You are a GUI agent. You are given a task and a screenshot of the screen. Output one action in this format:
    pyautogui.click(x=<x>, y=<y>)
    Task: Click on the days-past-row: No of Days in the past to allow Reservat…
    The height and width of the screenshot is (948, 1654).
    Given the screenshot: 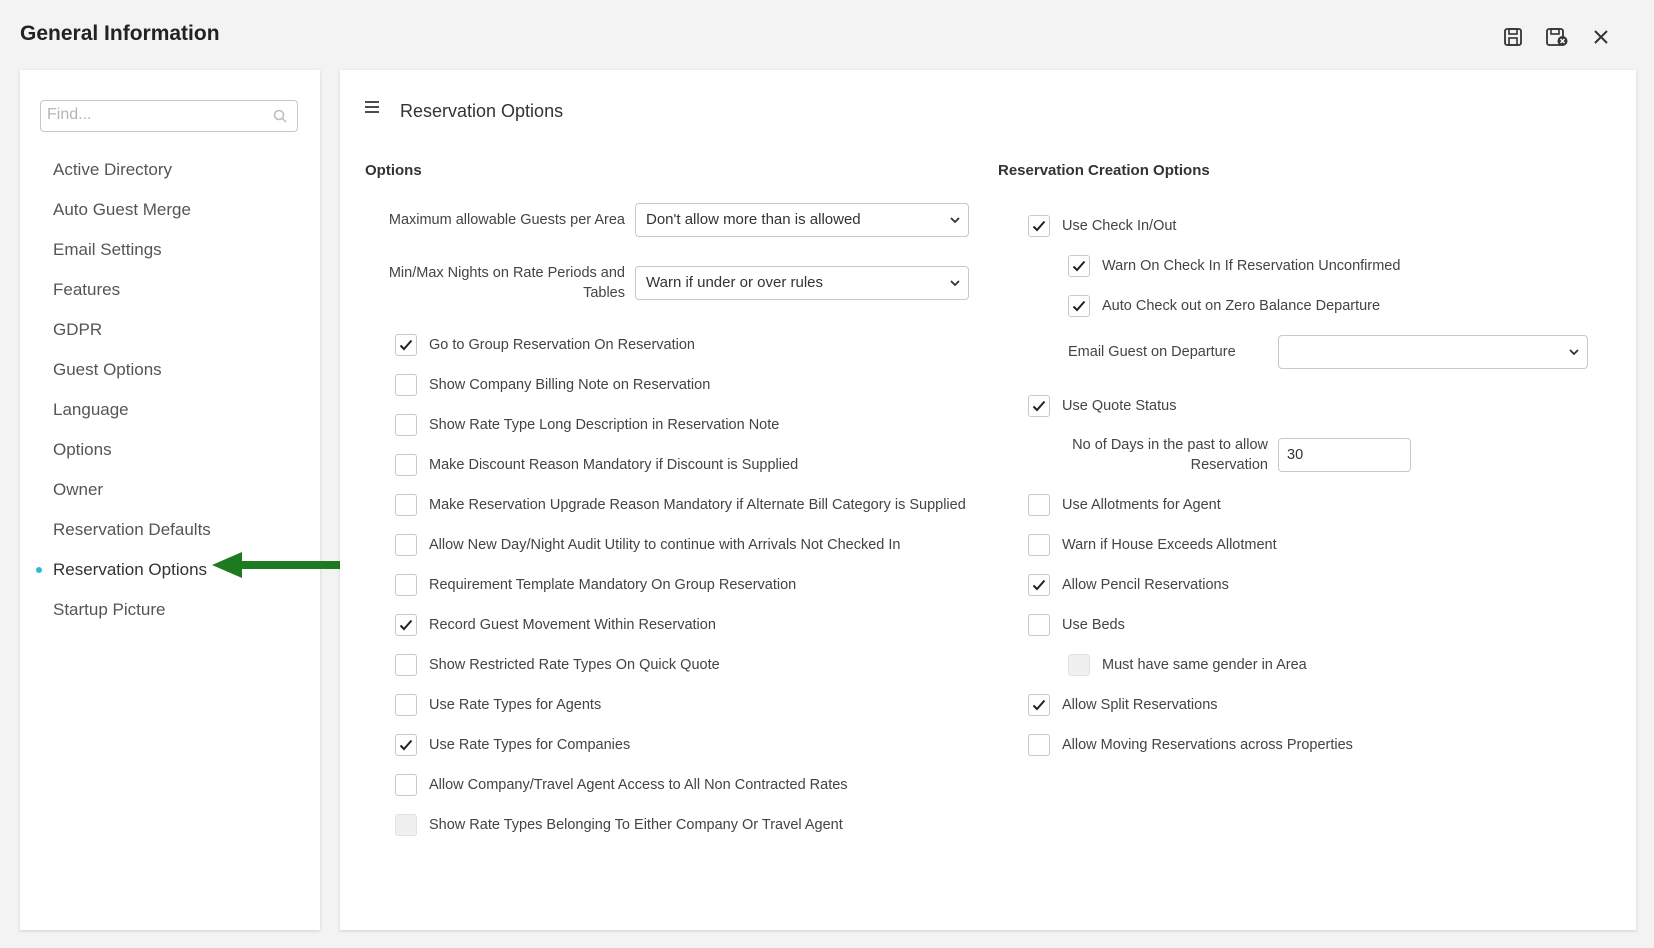 What is the action you would take?
    pyautogui.click(x=1219, y=455)
    